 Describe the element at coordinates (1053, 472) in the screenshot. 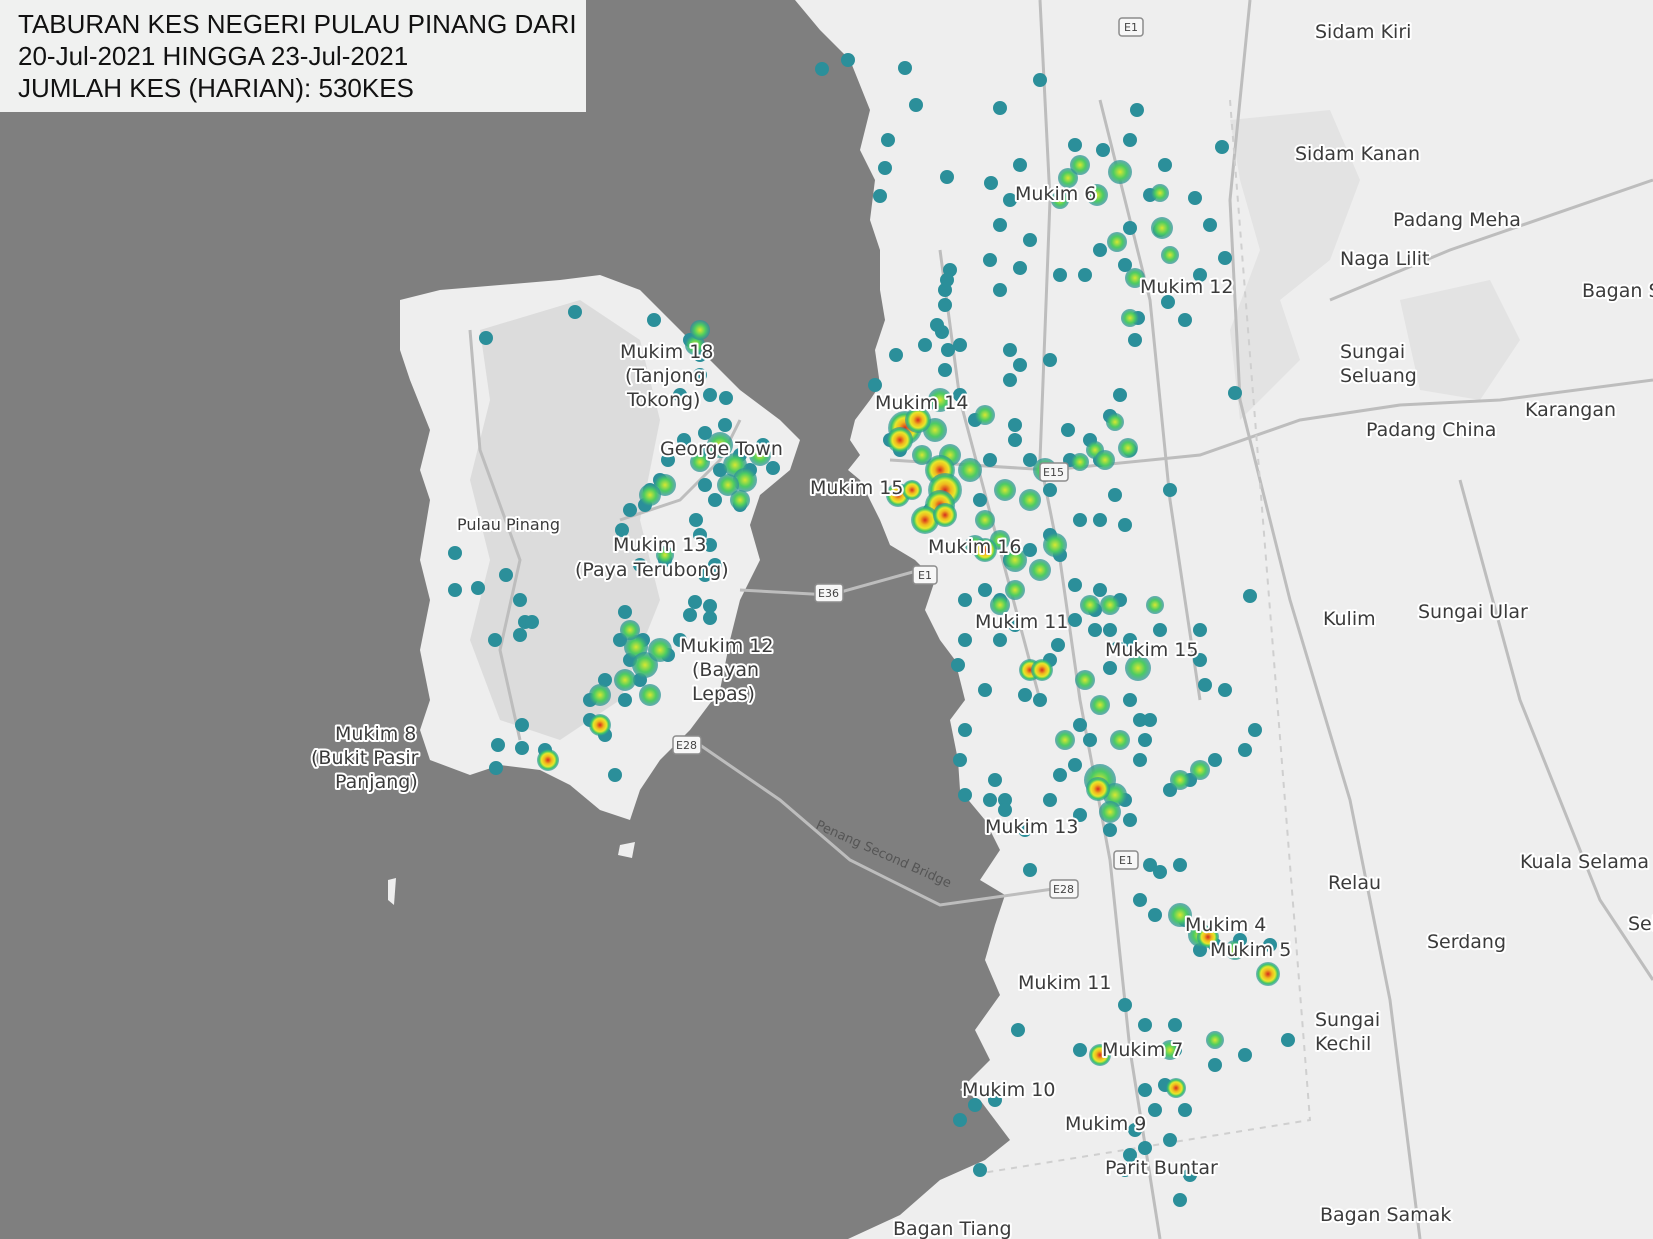

I see `svg-text: E15` at that location.